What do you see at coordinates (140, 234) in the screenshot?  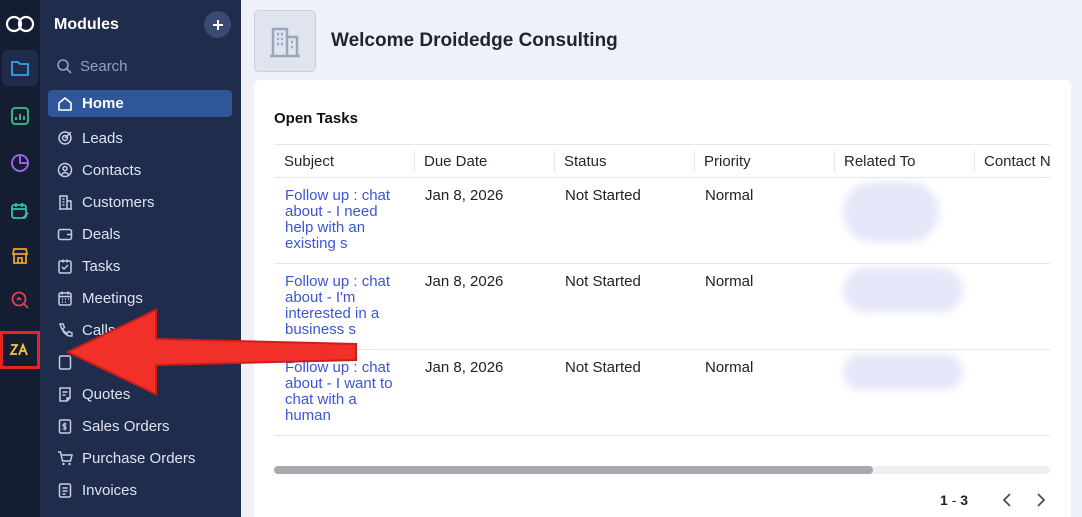 I see `sidebar-item-deals: Deals` at bounding box center [140, 234].